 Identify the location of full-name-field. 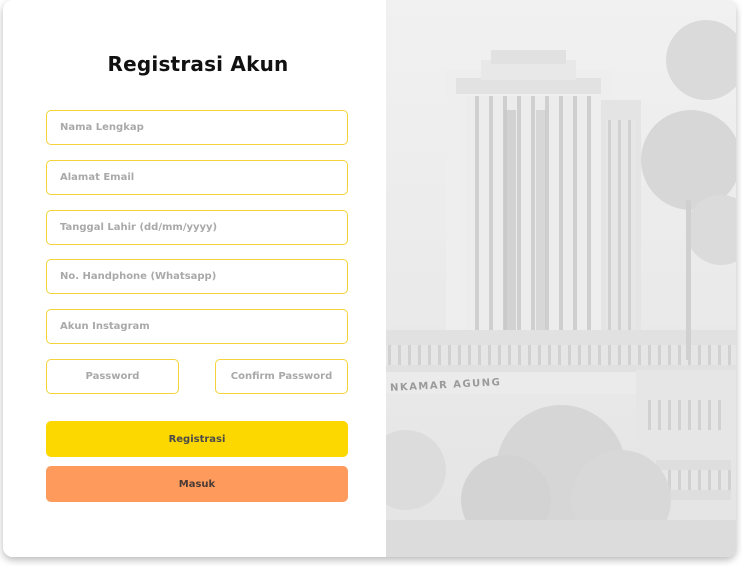
(197, 127).